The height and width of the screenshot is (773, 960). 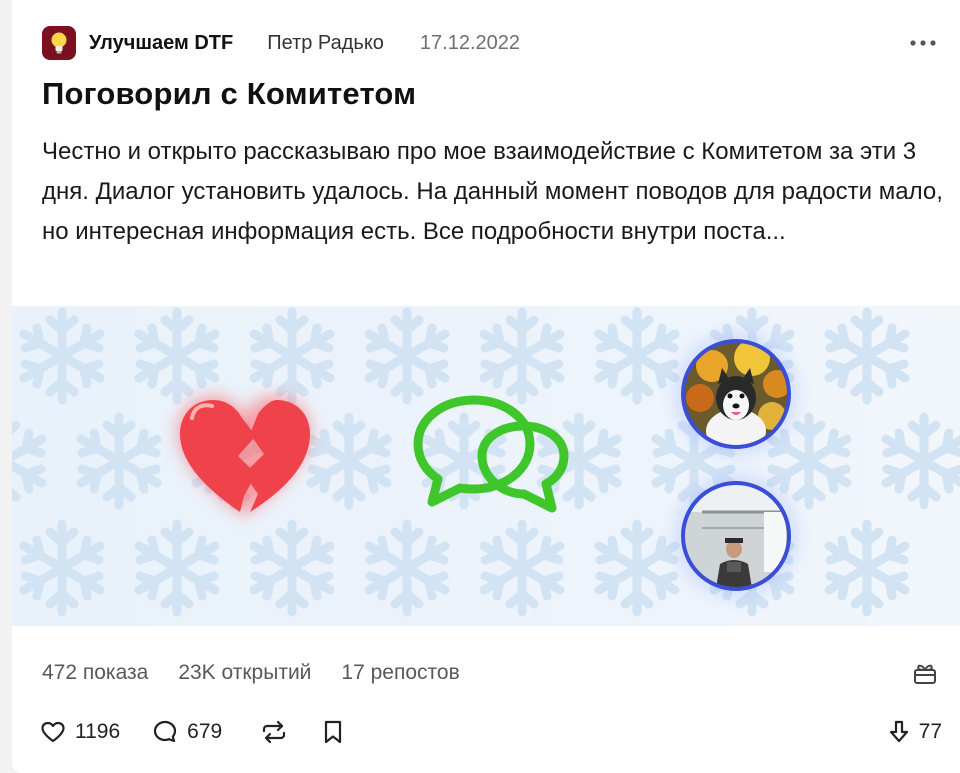 I want to click on opens-count: 23K открытий, so click(x=245, y=672).